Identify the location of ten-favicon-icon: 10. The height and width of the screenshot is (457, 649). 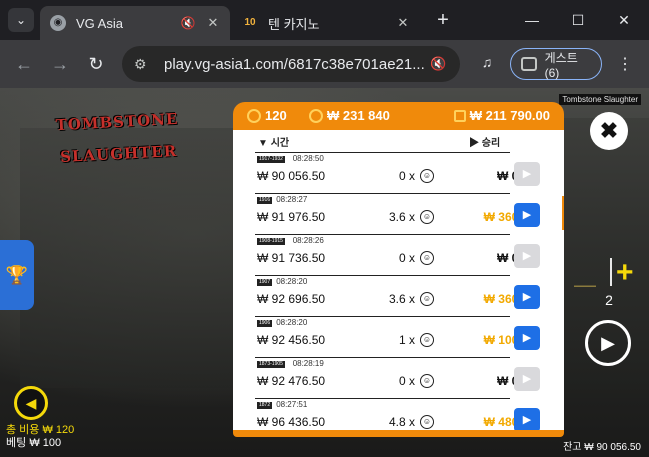
(250, 22).